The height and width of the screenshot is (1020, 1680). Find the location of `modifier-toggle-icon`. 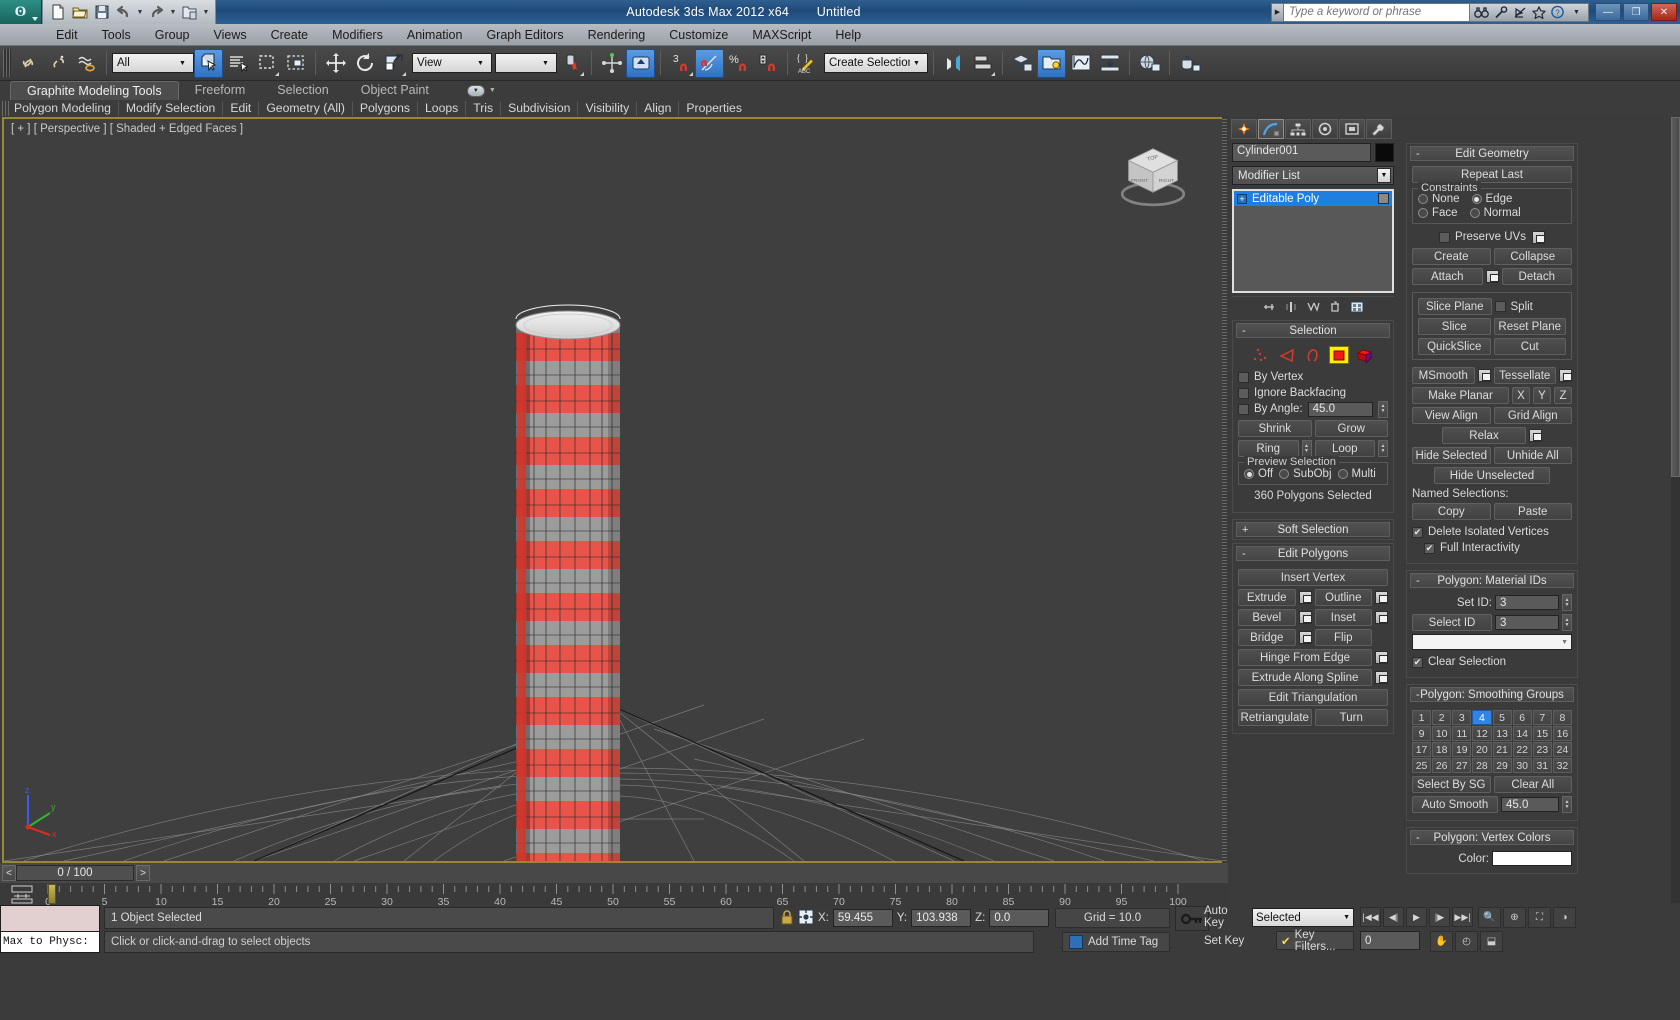

modifier-toggle-icon is located at coordinates (1383, 198).